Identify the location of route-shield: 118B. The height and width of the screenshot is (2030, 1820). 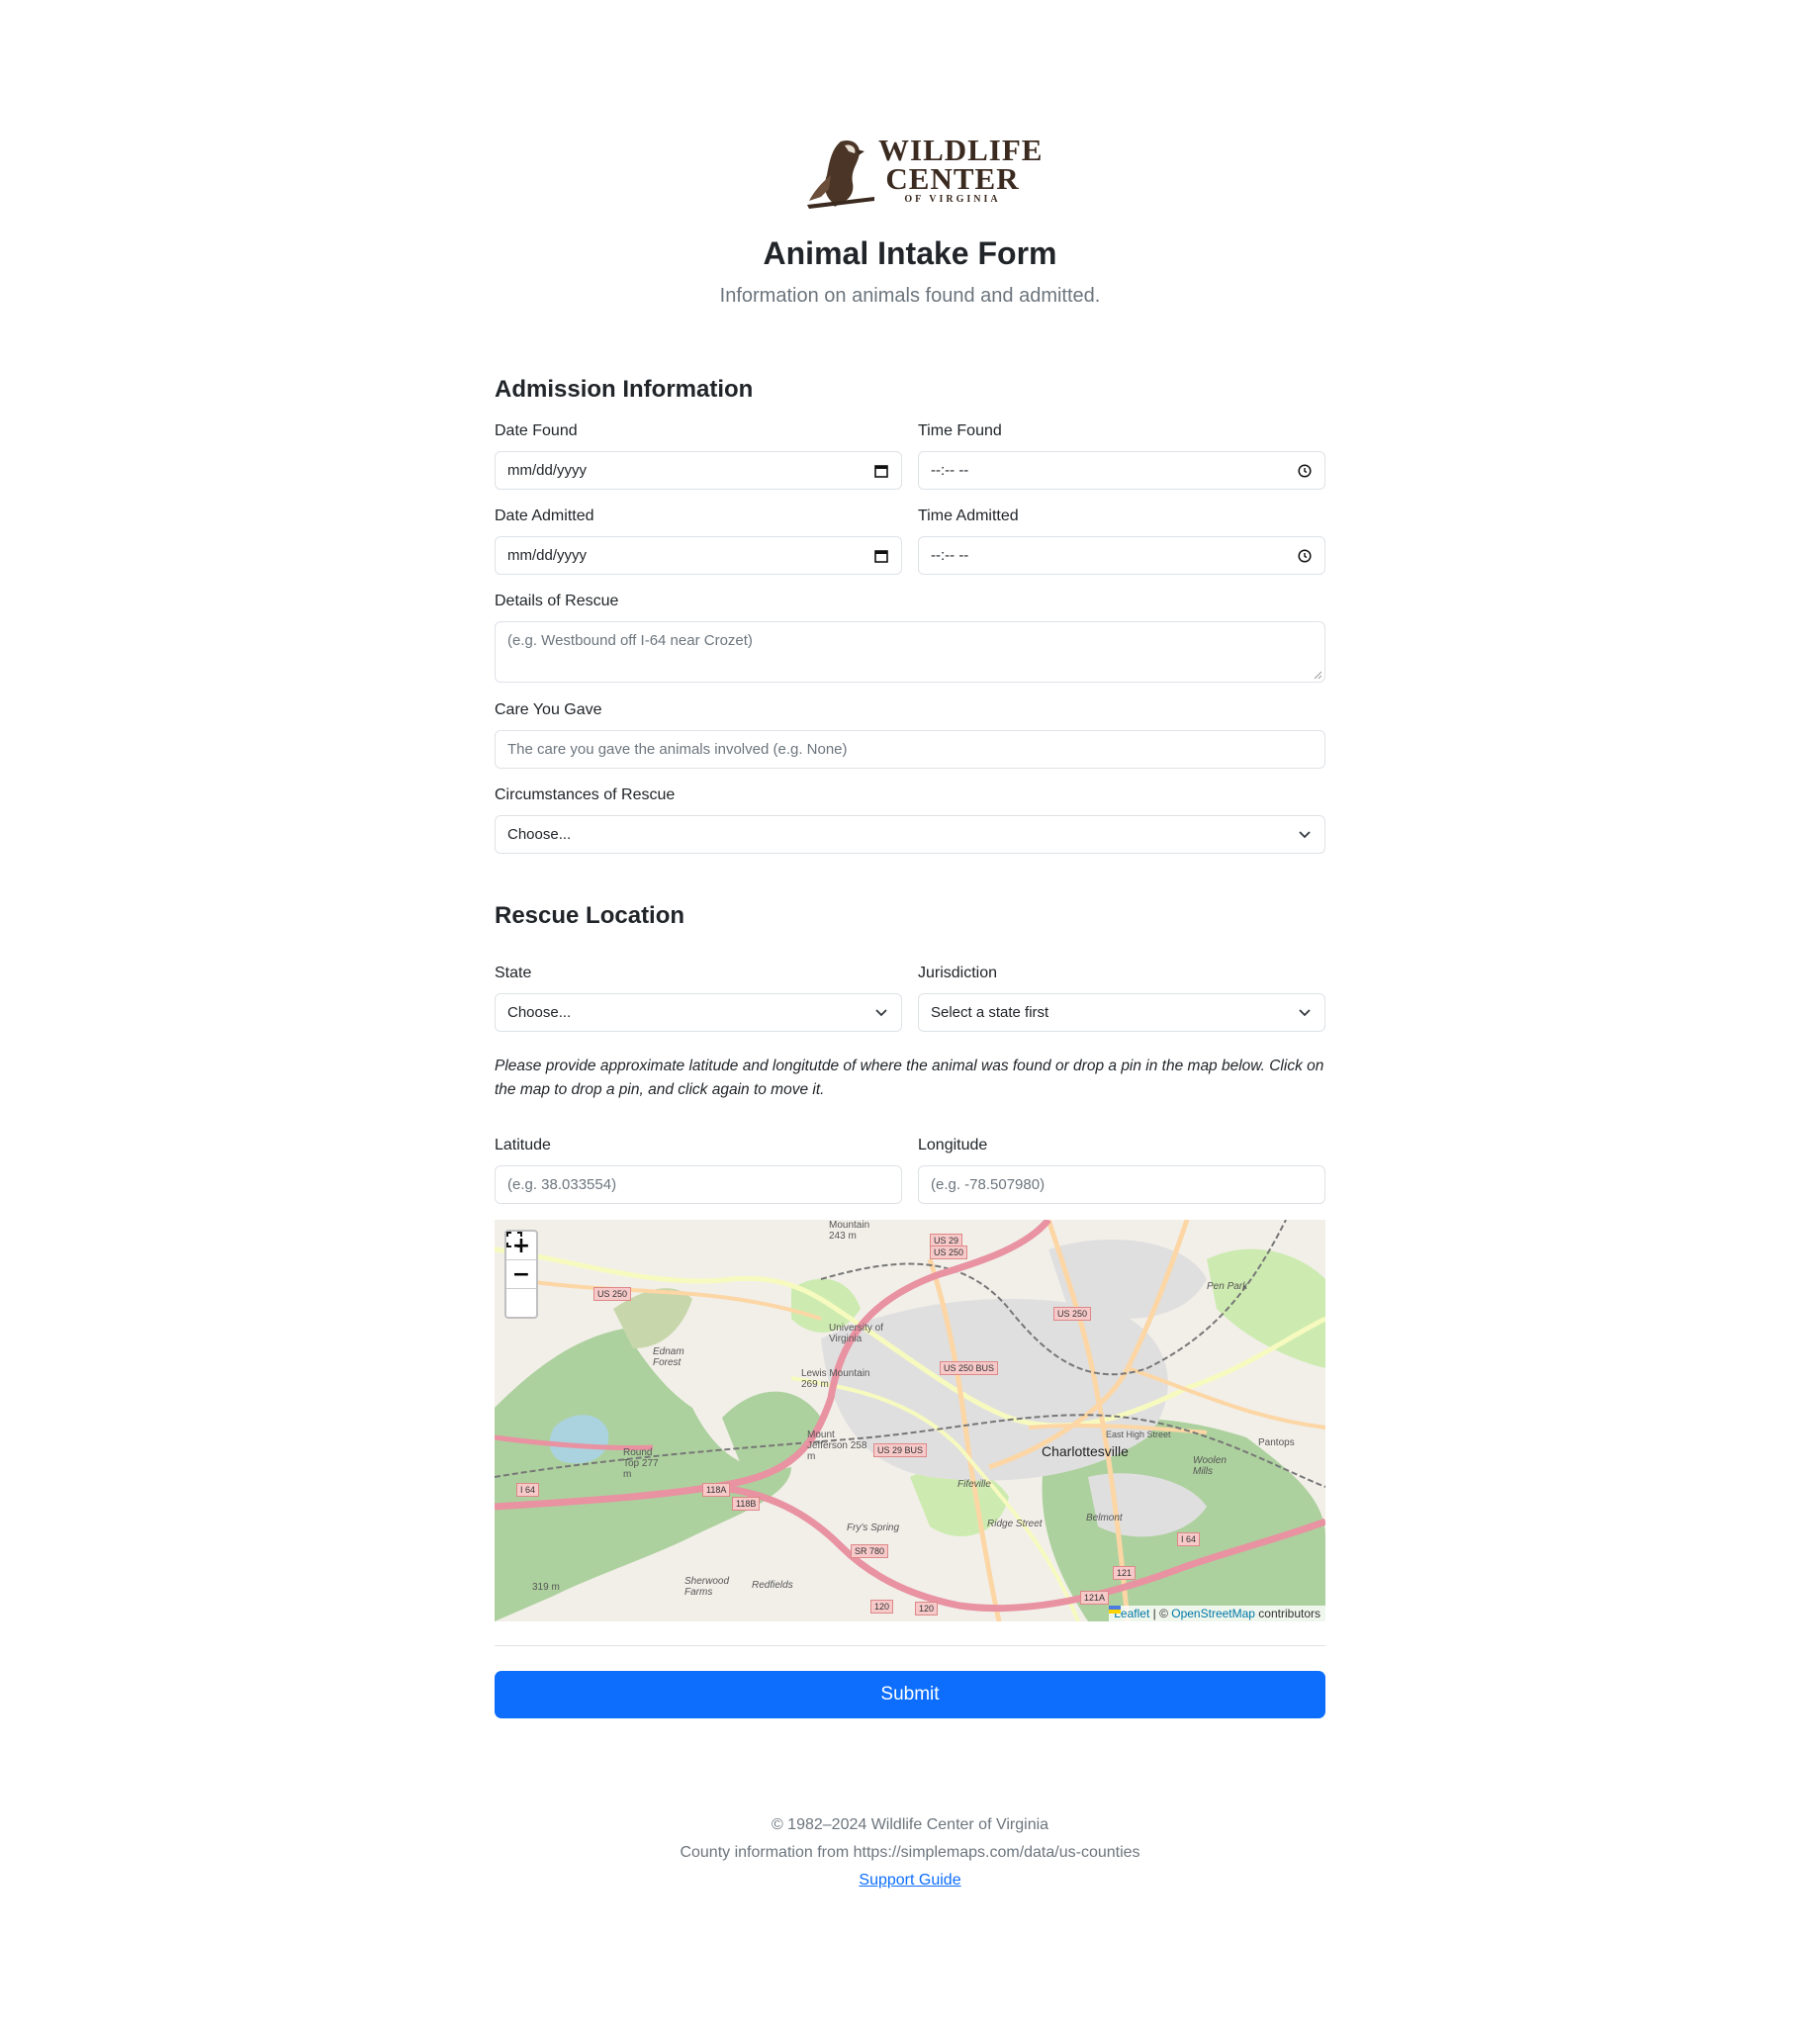
(746, 1504).